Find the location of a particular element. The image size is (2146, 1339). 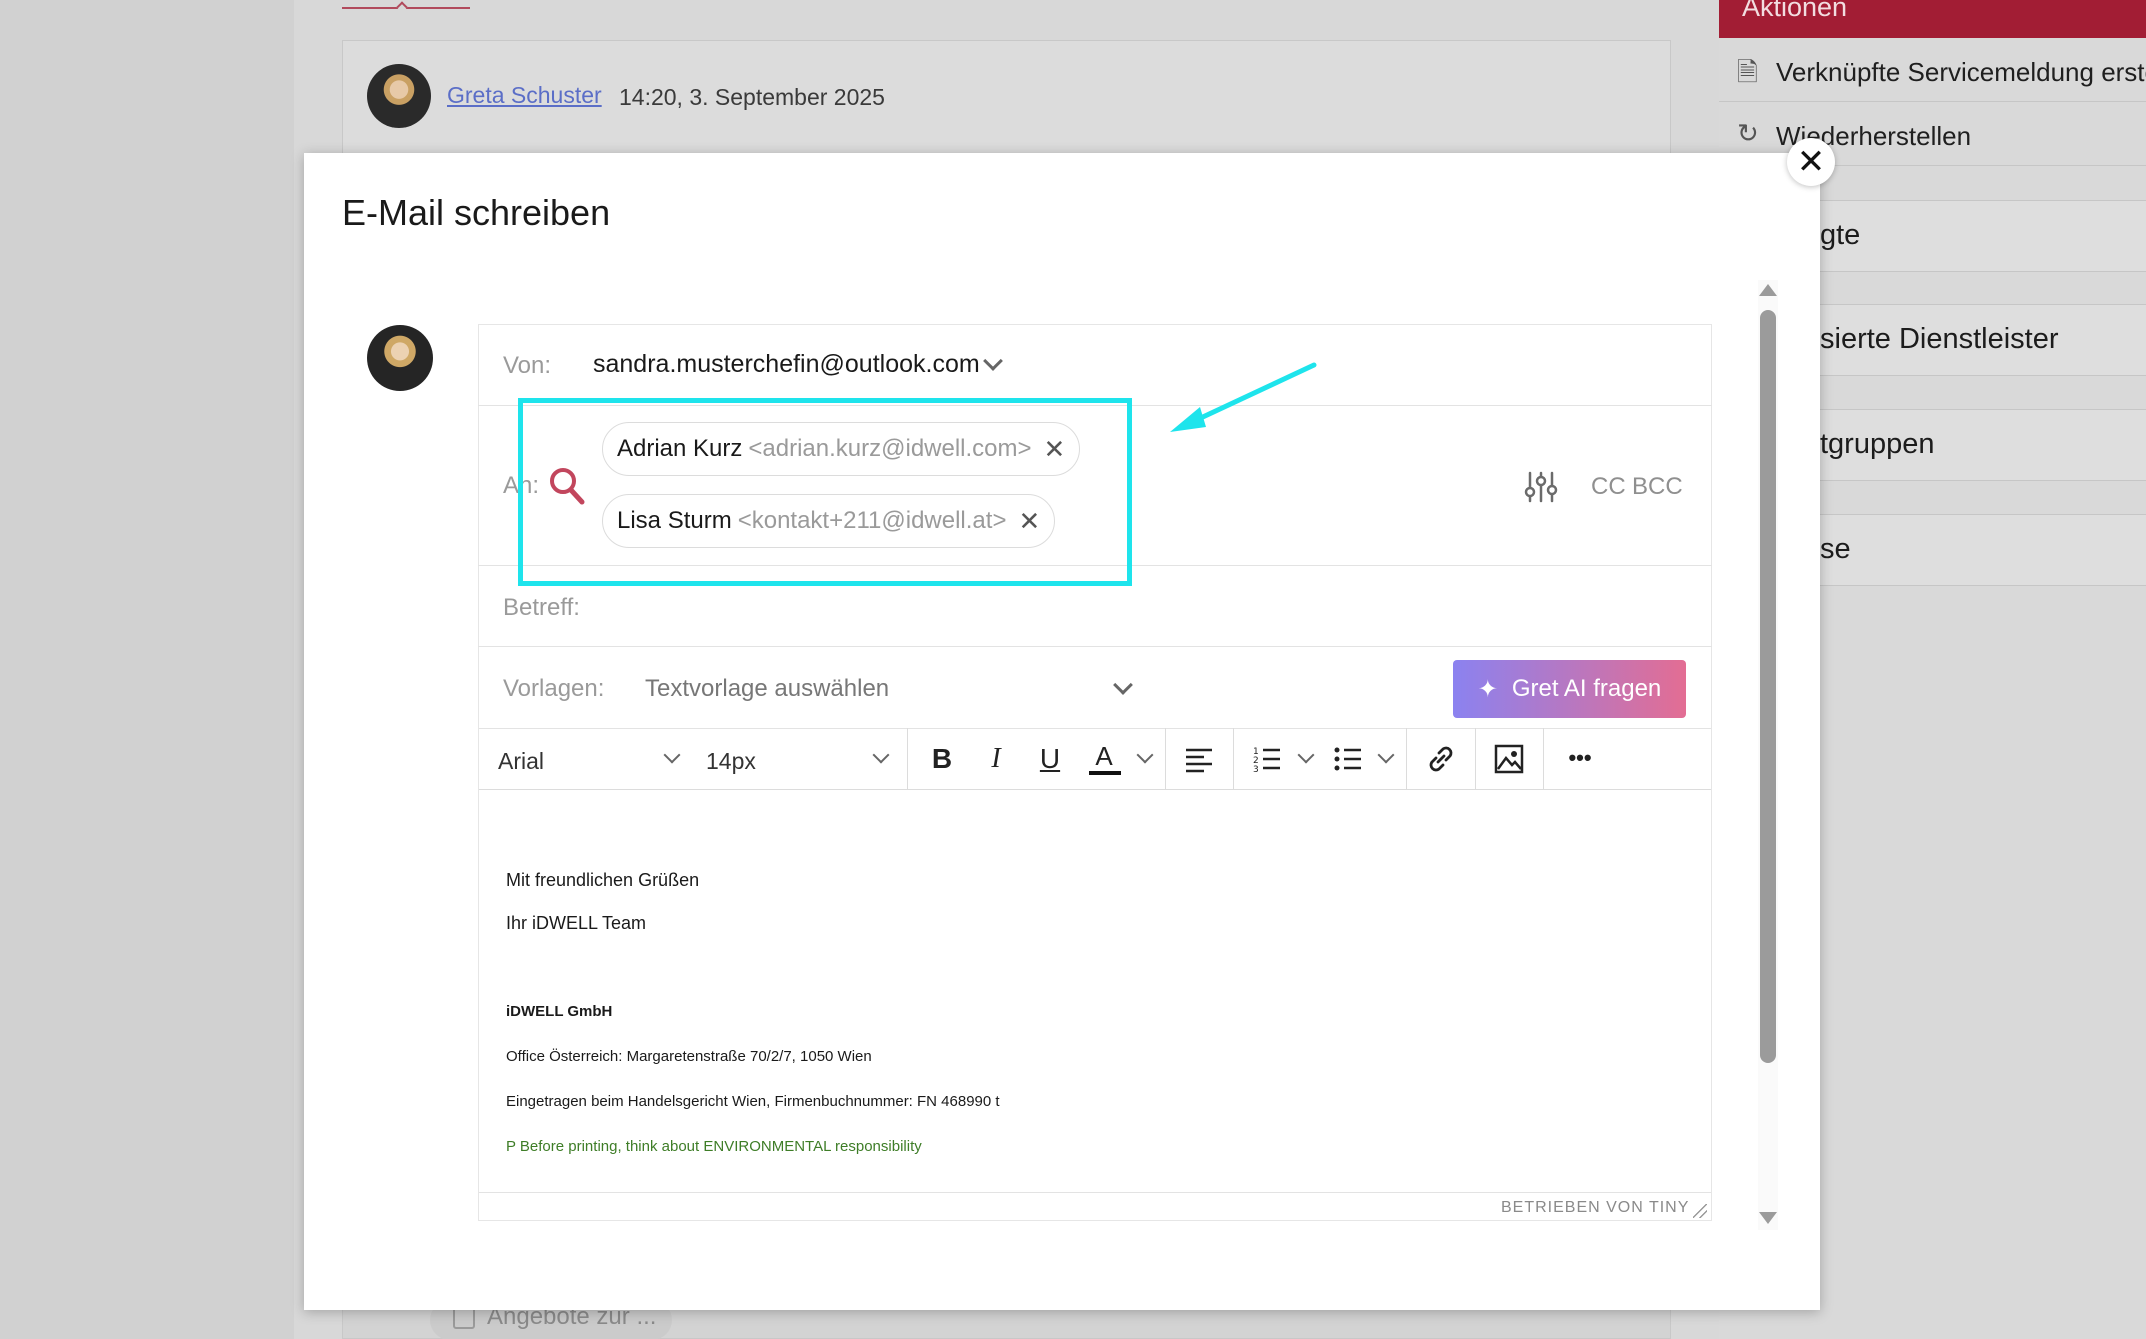

numbered-list-icon: 1 2 3 is located at coordinates (1267, 759).